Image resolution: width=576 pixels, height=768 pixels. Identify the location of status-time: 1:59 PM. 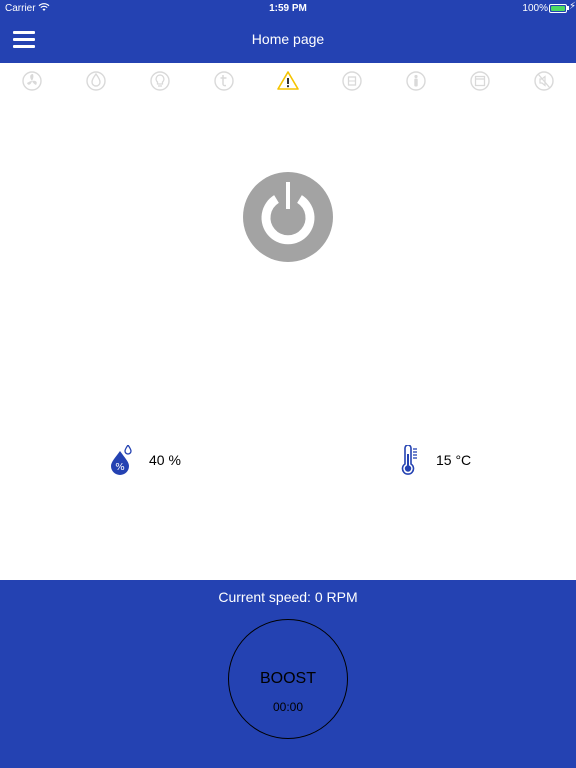
(288, 8).